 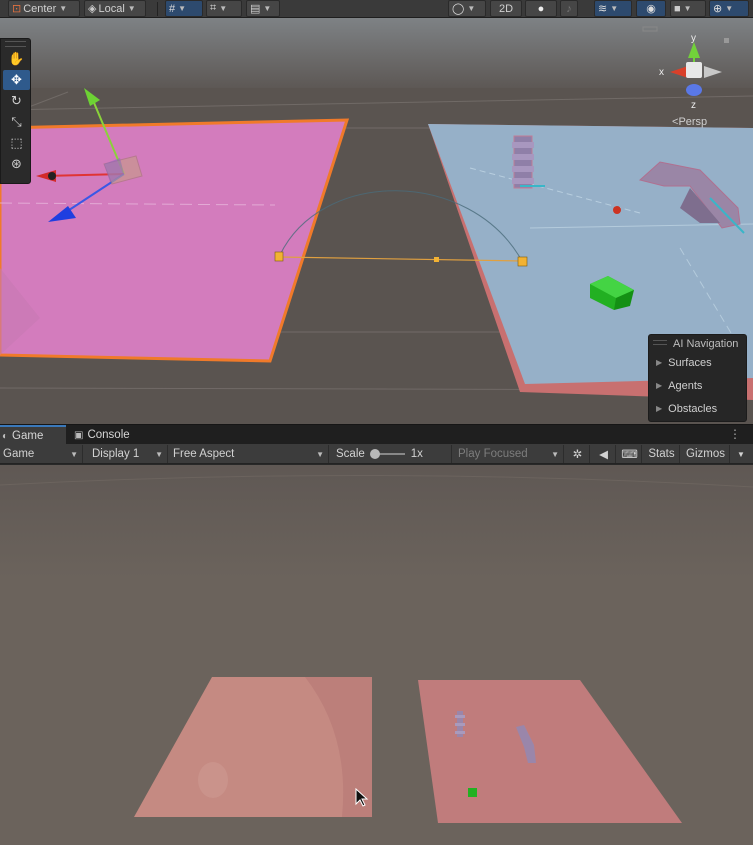 I want to click on rotate-icon: ↻, so click(x=16, y=100).